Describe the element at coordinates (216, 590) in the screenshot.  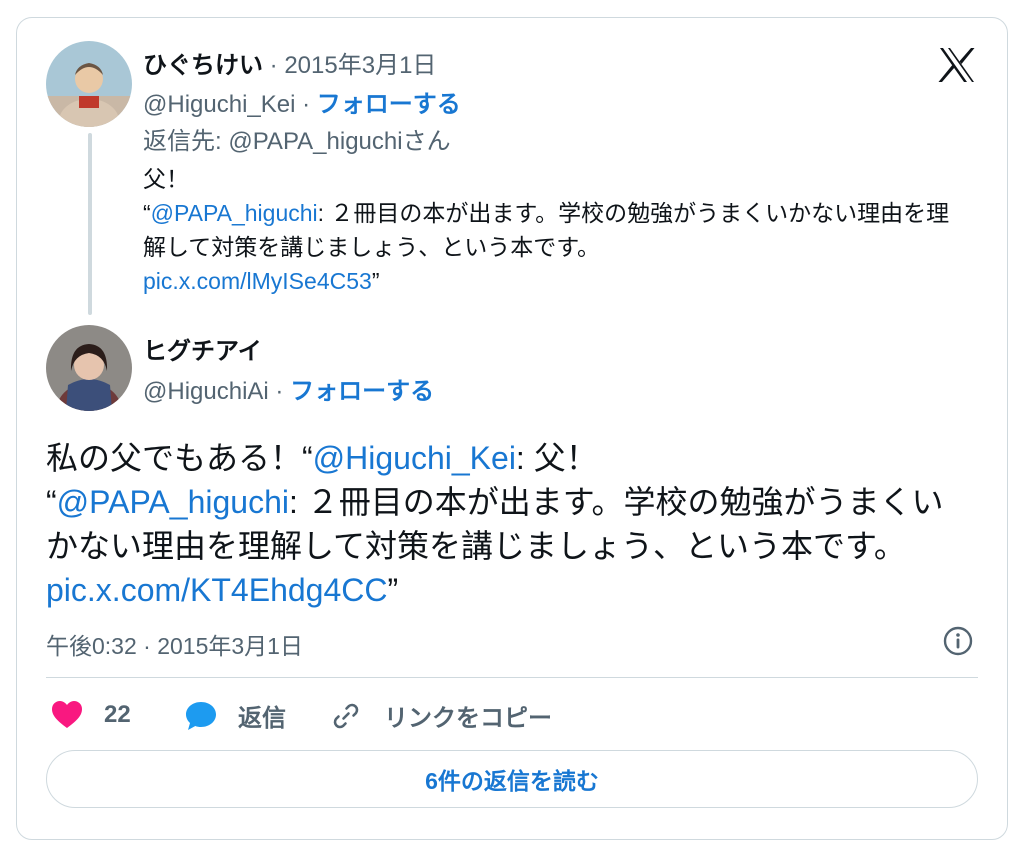
I see `main-media-link: pic.x.com/KT4Ehdg4CC` at that location.